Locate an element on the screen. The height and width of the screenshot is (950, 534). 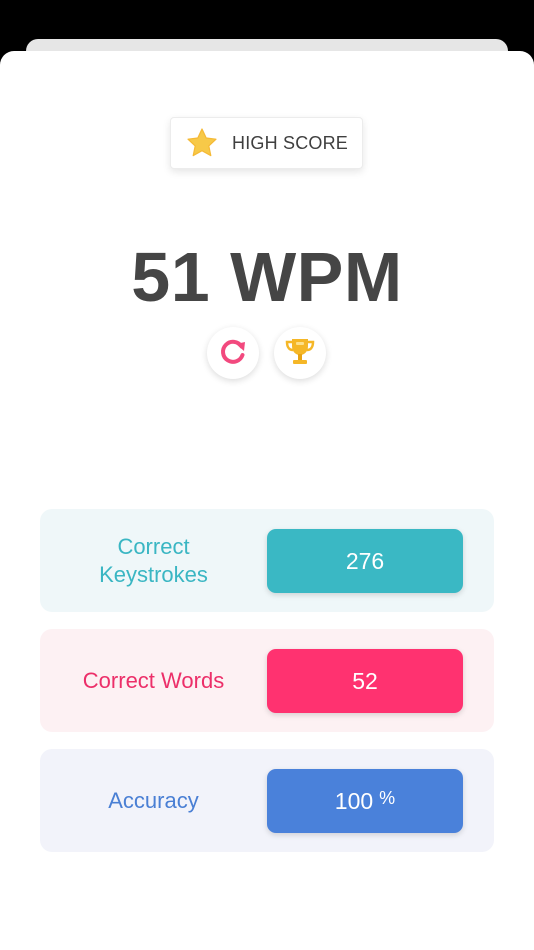
high-score-badge: HIGH SCORE is located at coordinates (266, 143).